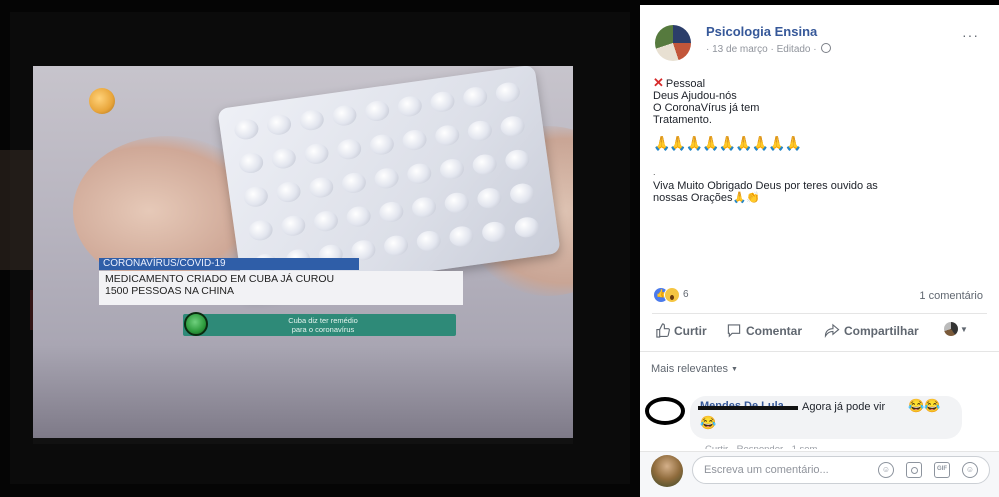 The width and height of the screenshot is (999, 497). I want to click on commenter-avatar-redacted, so click(665, 411).